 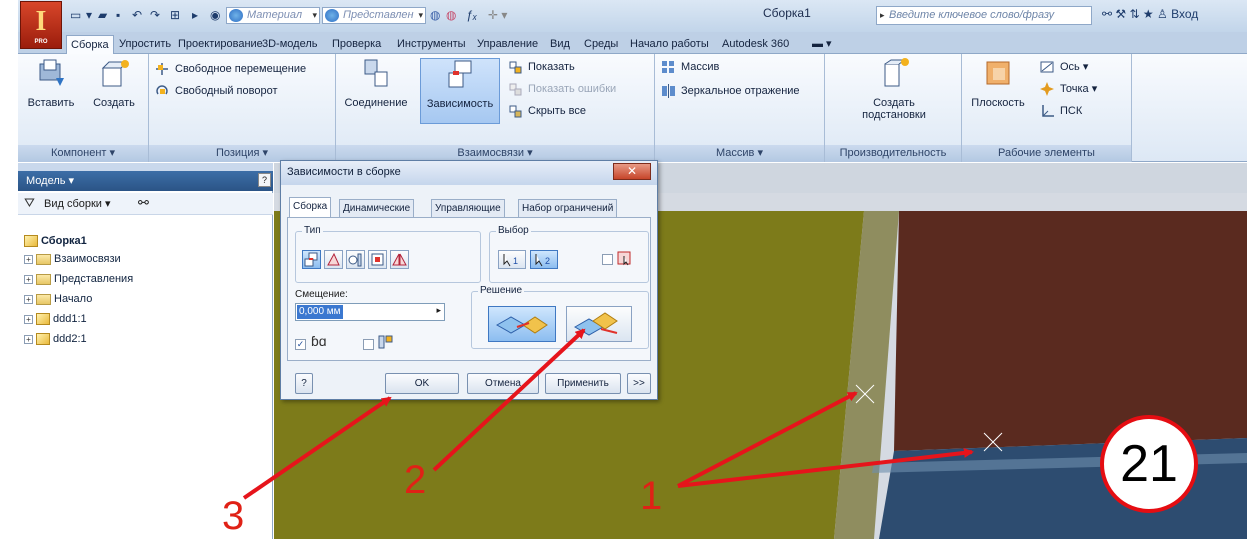 What do you see at coordinates (233, 516) in the screenshot?
I see `step-label-3: 3` at bounding box center [233, 516].